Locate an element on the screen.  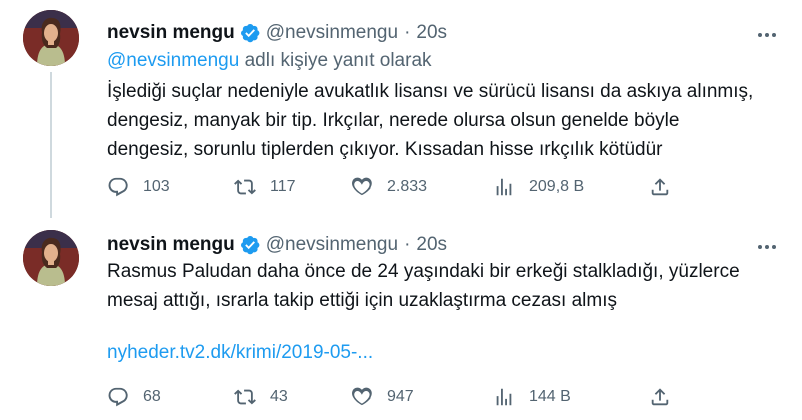
like-button: 2.833 is located at coordinates (389, 187).